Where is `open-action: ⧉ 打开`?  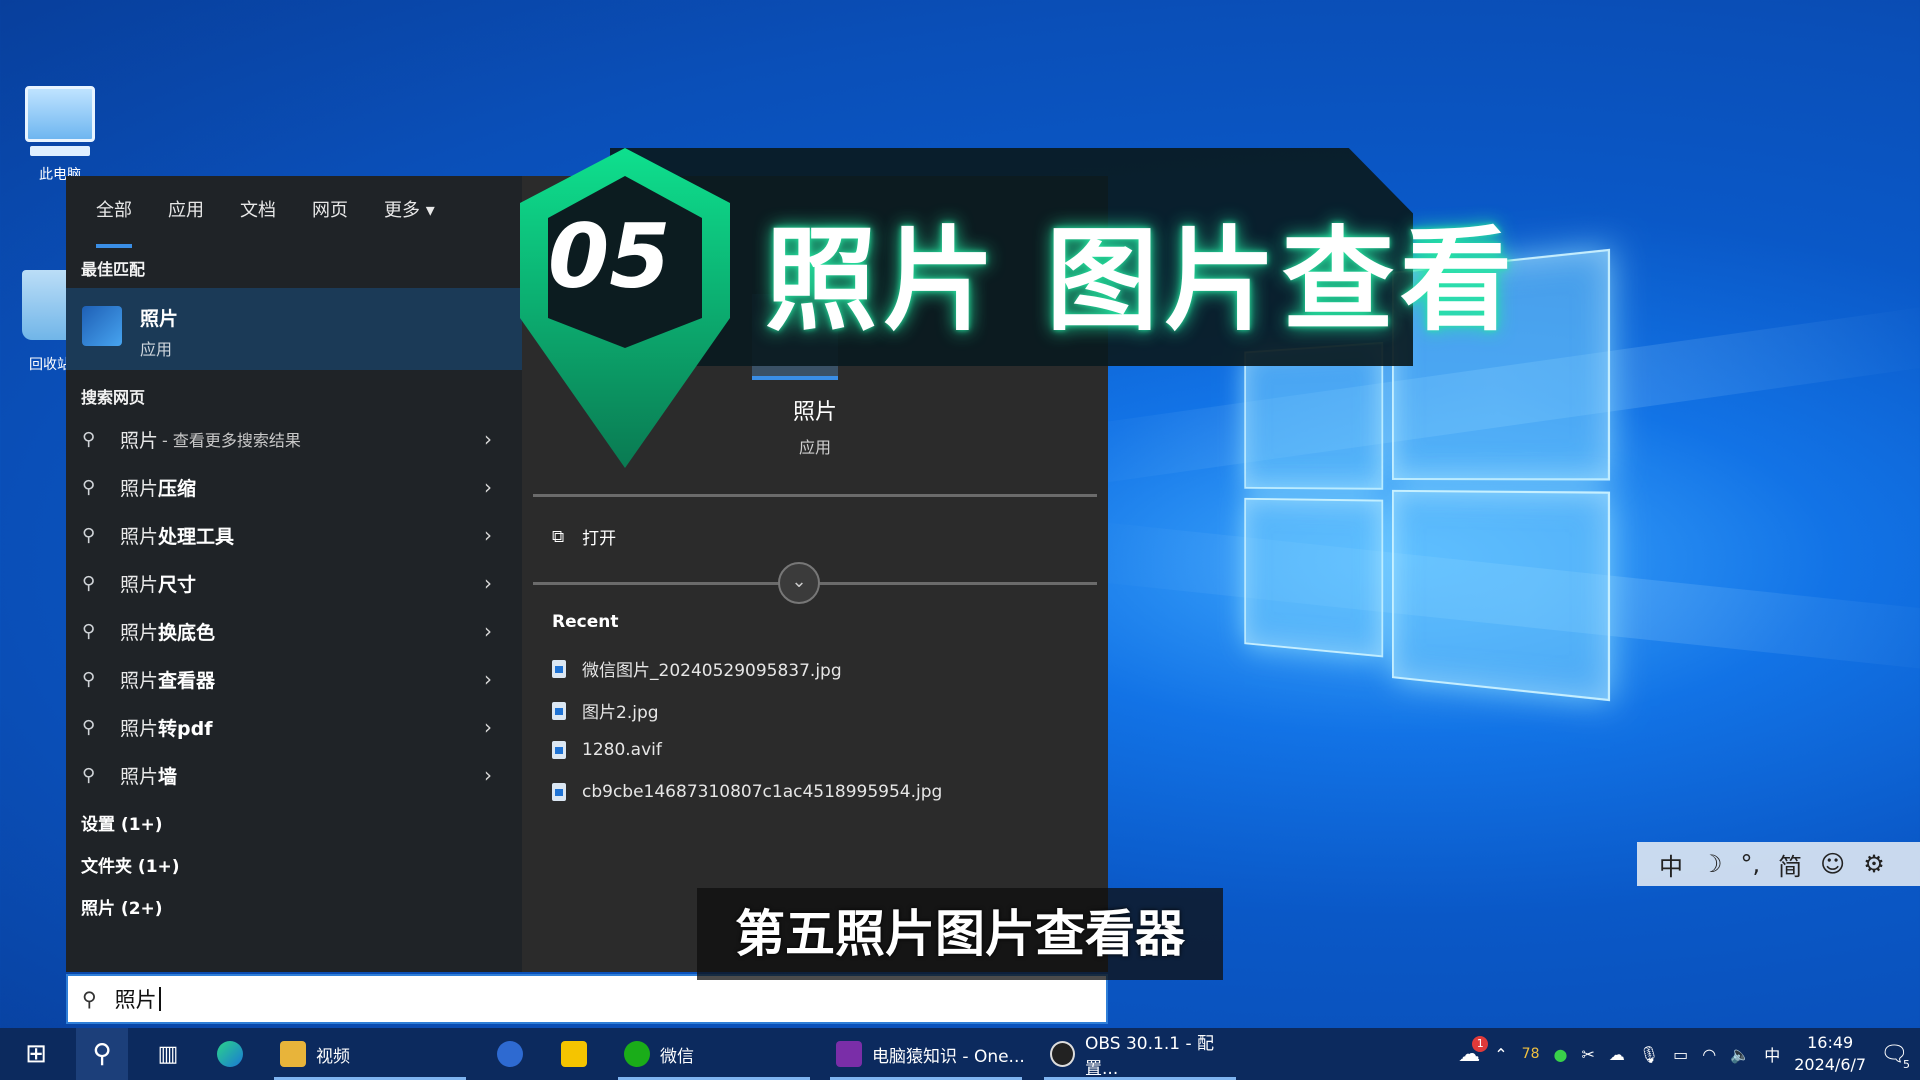 open-action: ⧉ 打开 is located at coordinates (584, 537).